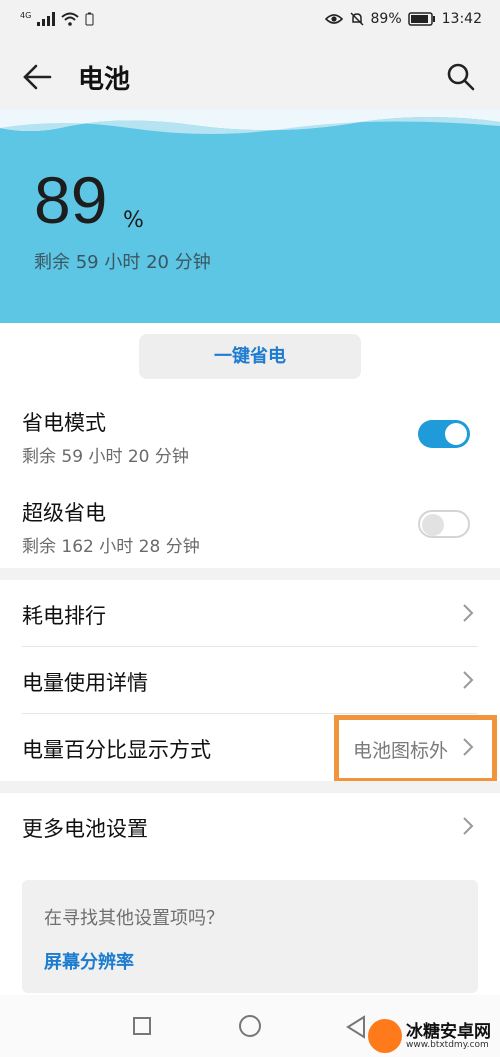  Describe the element at coordinates (70, 19) in the screenshot. I see `wifi-icon` at that location.